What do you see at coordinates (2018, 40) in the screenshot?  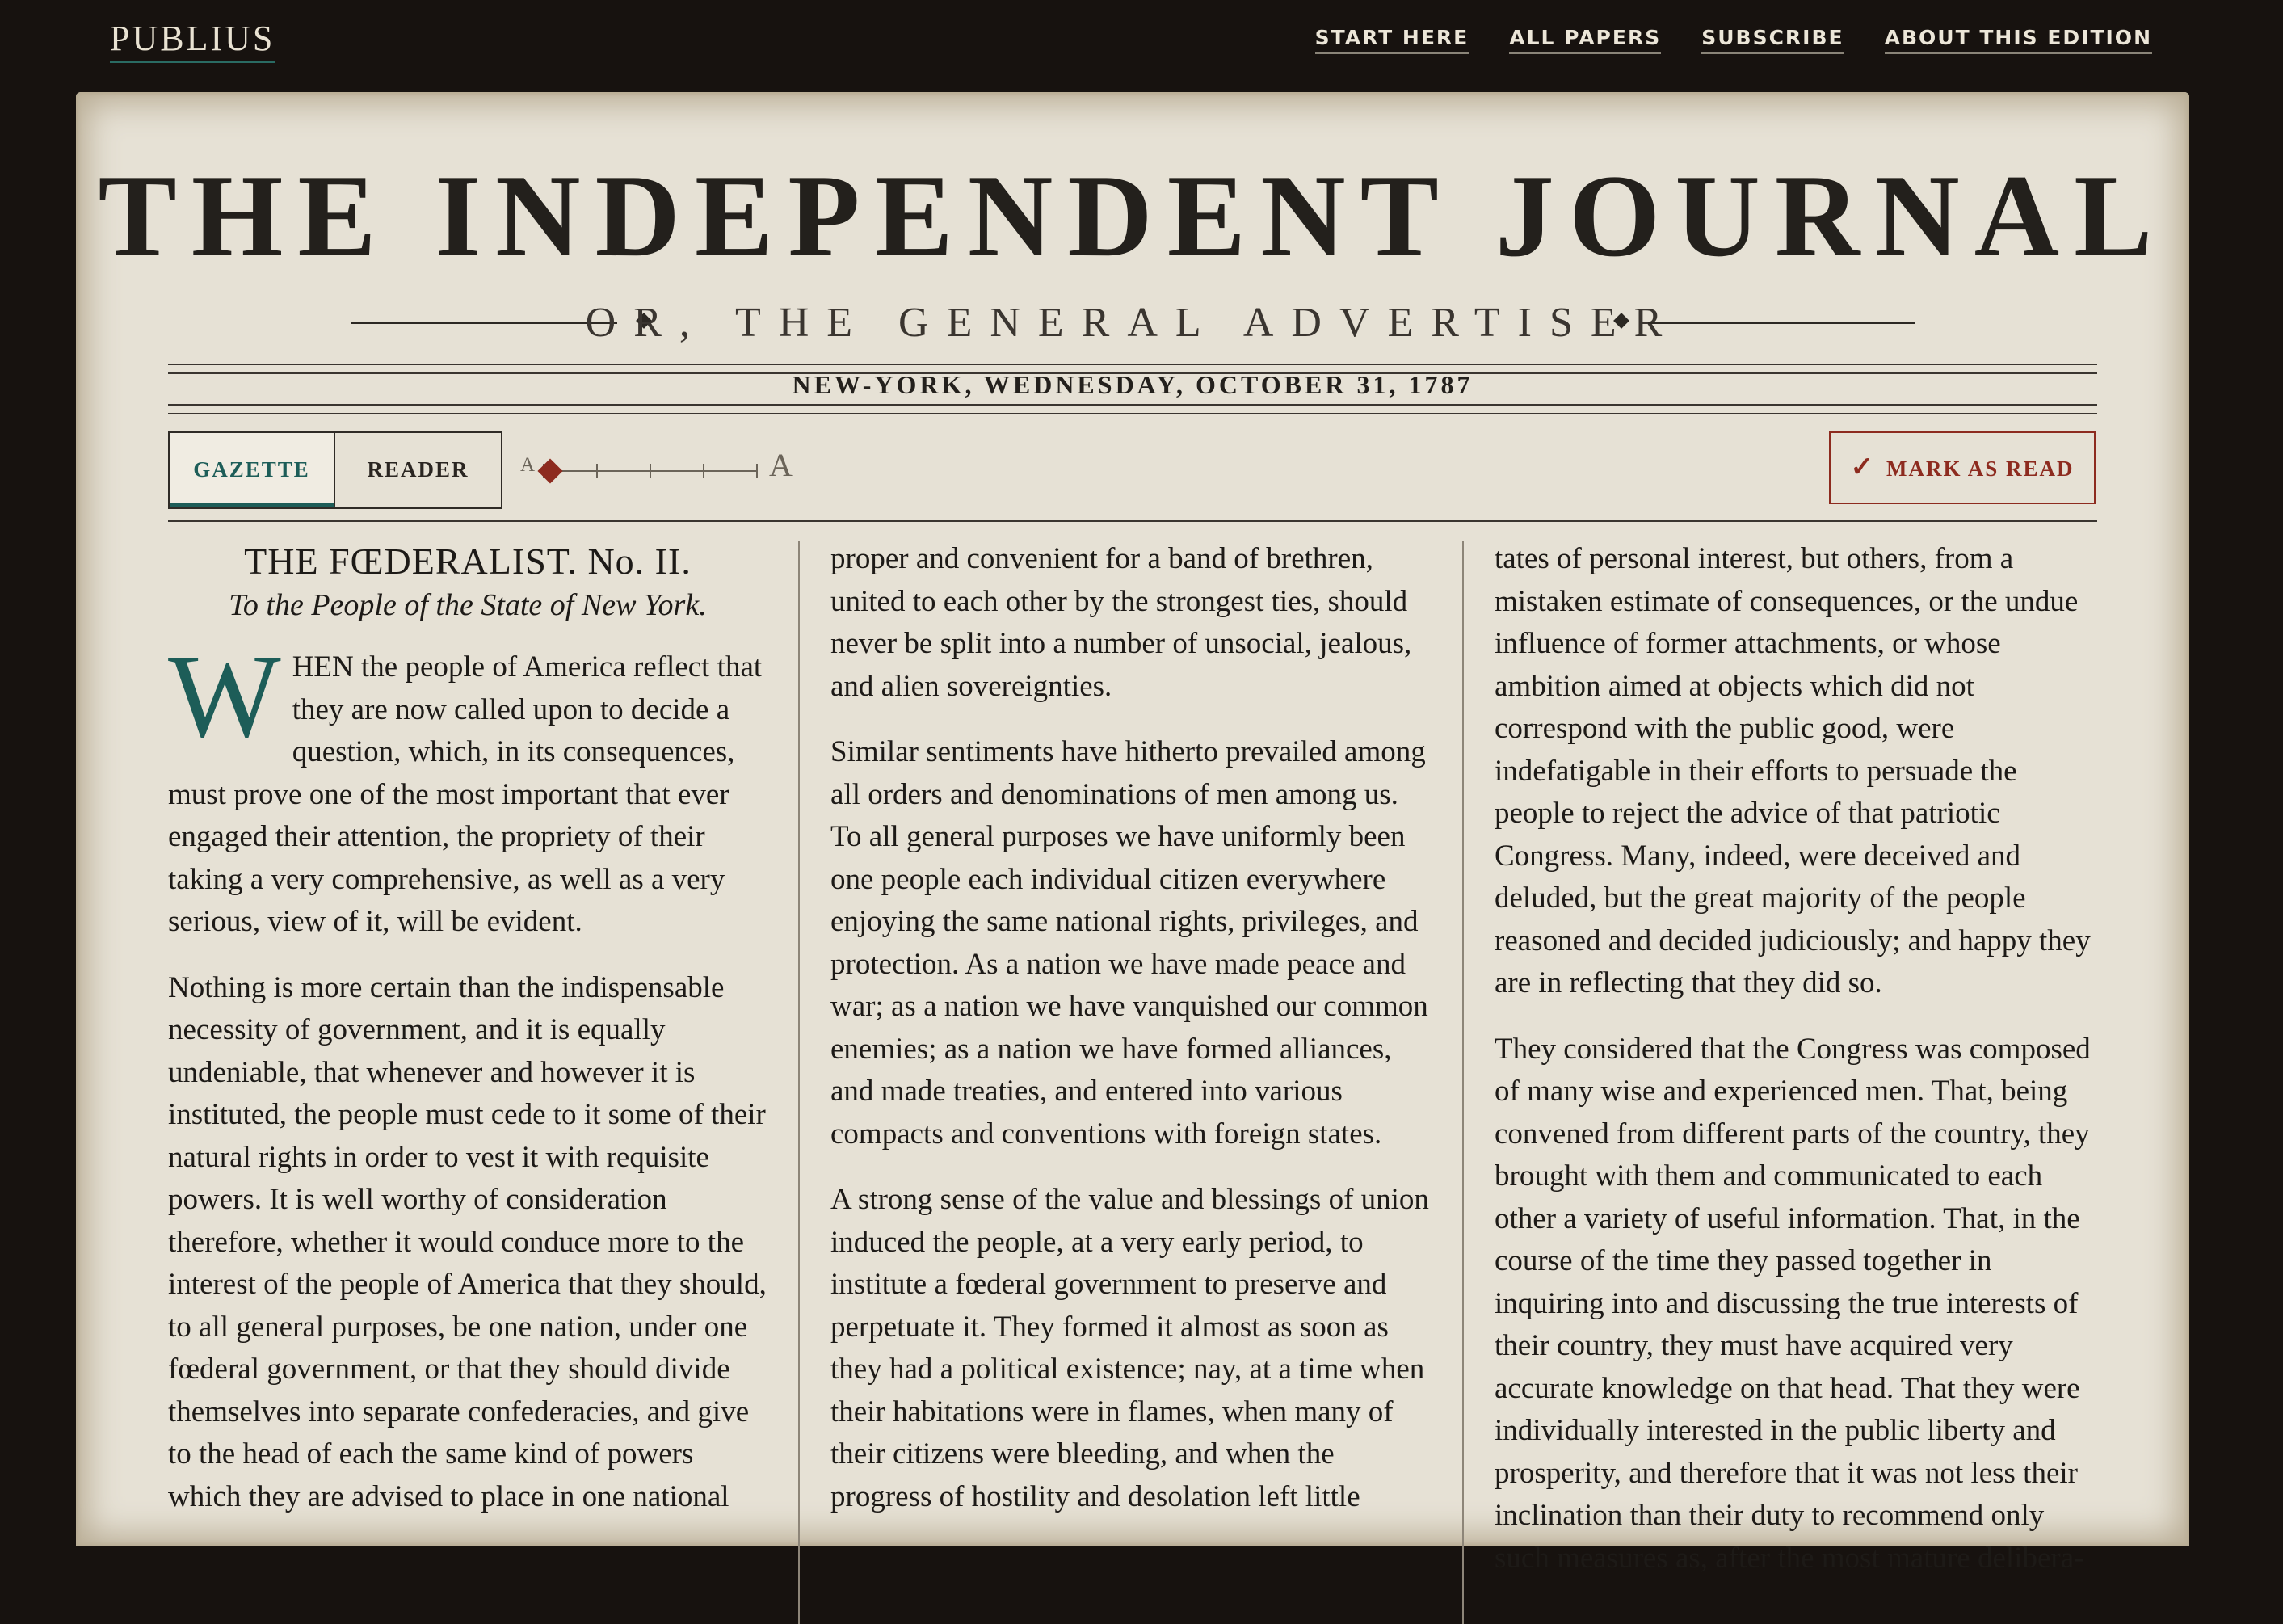 I see `nav-about-edition: ABOUT THIS EDITION` at bounding box center [2018, 40].